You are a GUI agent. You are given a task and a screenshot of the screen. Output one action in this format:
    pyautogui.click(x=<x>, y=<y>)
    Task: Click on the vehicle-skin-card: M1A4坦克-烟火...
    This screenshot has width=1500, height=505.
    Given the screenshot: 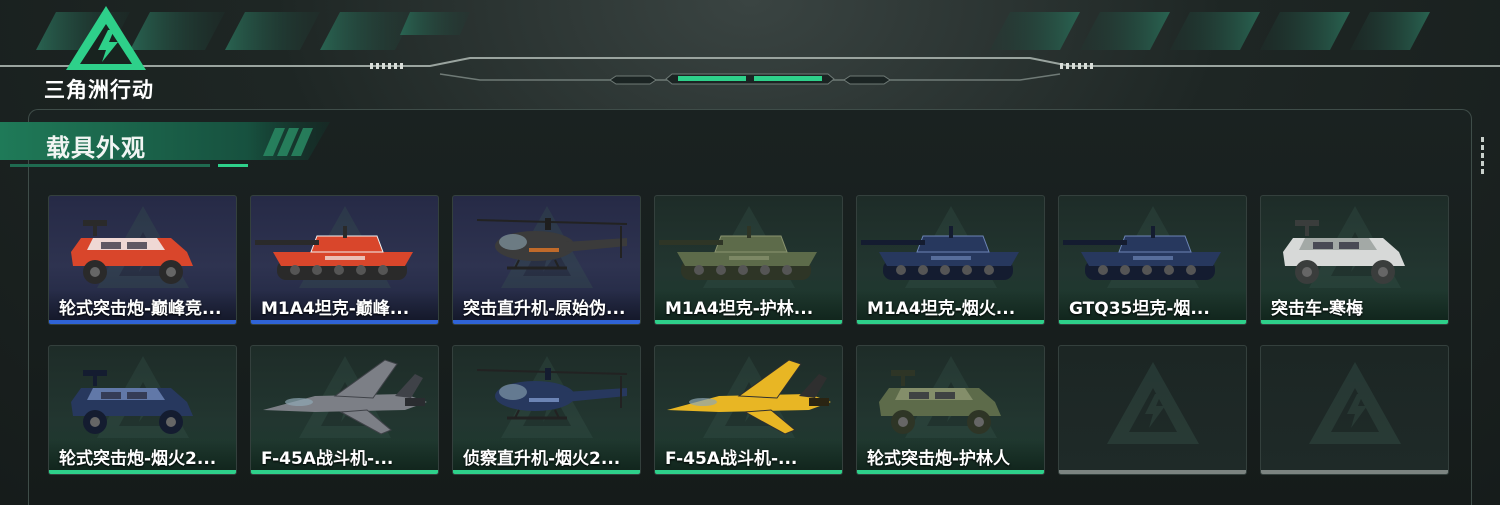 What is the action you would take?
    pyautogui.click(x=950, y=260)
    